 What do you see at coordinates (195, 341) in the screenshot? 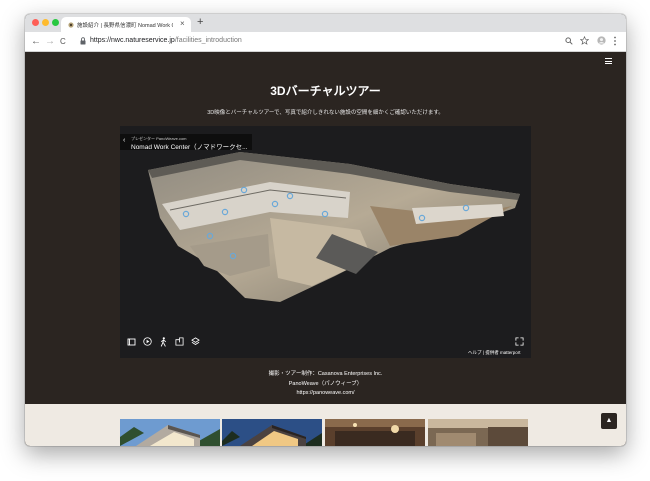
I see `layers-icon` at bounding box center [195, 341].